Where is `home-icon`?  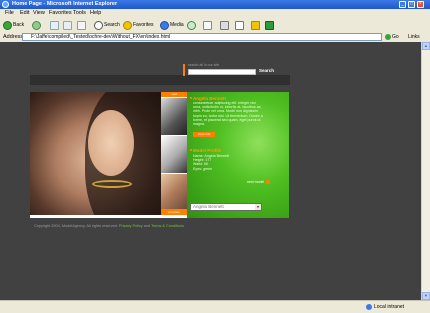
home-icon is located at coordinates (81, 25).